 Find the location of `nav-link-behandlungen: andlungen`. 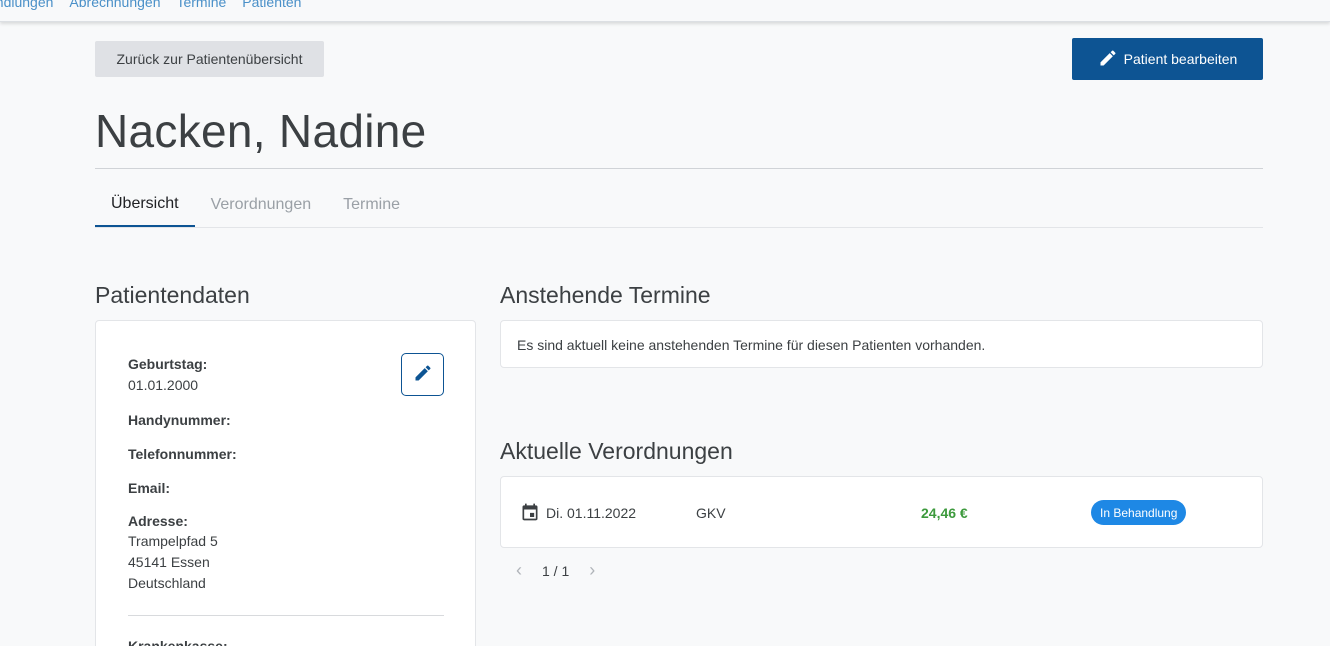

nav-link-behandlungen: andlungen is located at coordinates (26, 5).